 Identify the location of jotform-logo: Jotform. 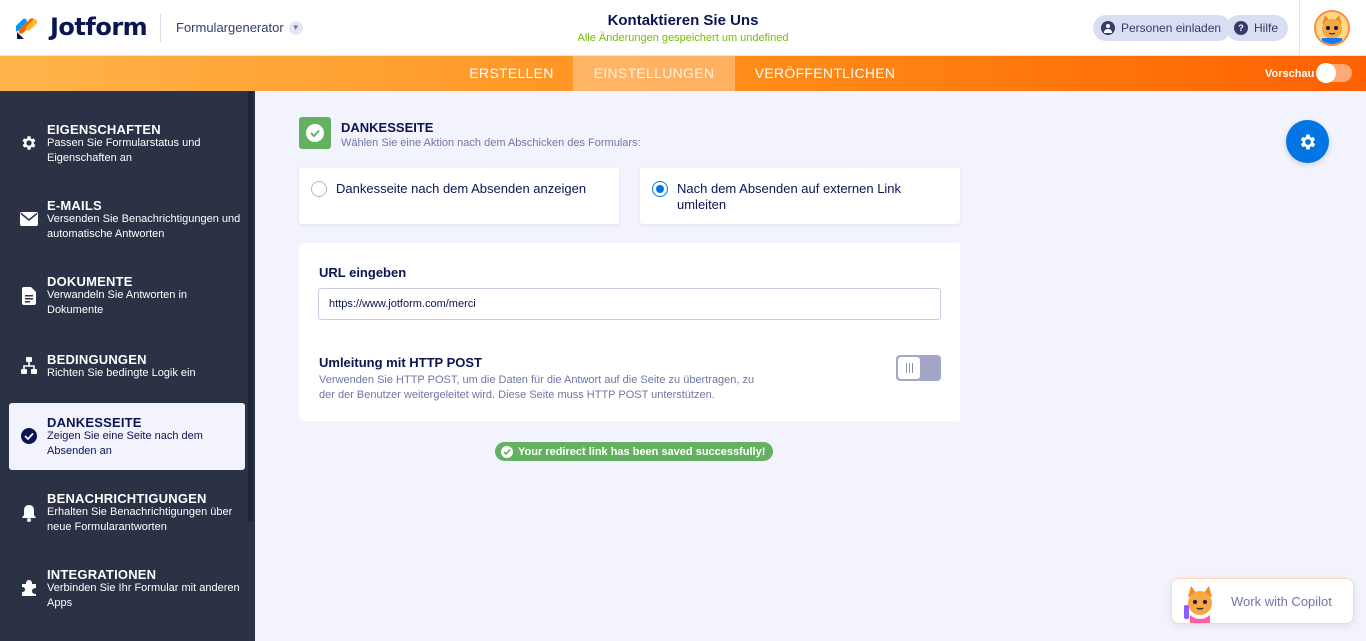
(81, 27).